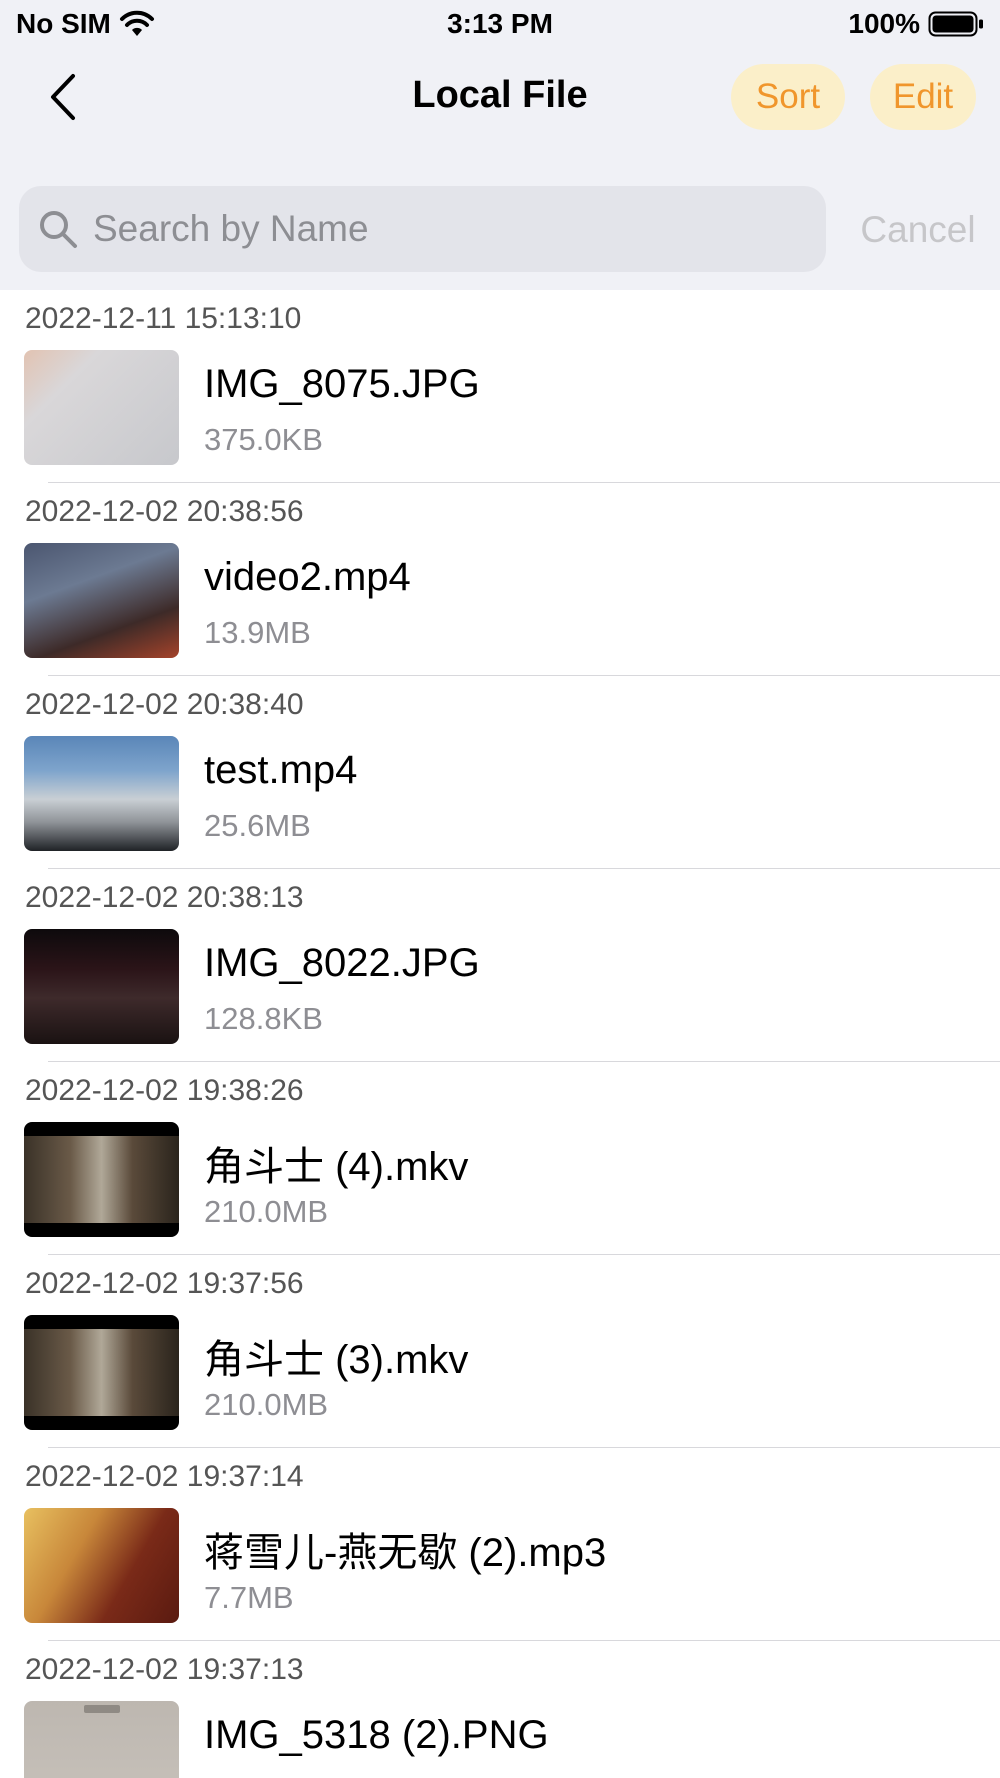  Describe the element at coordinates (500, 95) in the screenshot. I see `page-title: Local File` at that location.